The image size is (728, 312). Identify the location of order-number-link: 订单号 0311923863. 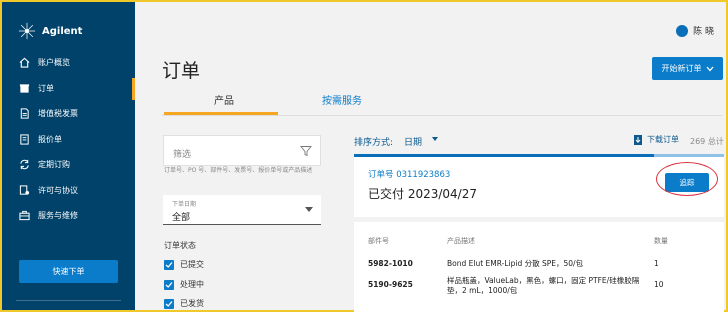
(409, 174).